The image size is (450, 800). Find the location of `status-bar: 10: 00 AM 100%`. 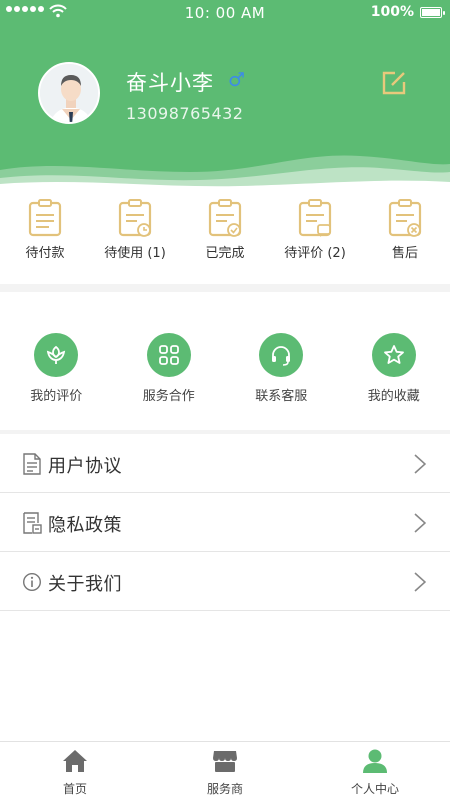

status-bar: 10: 00 AM 100% is located at coordinates (225, 13).